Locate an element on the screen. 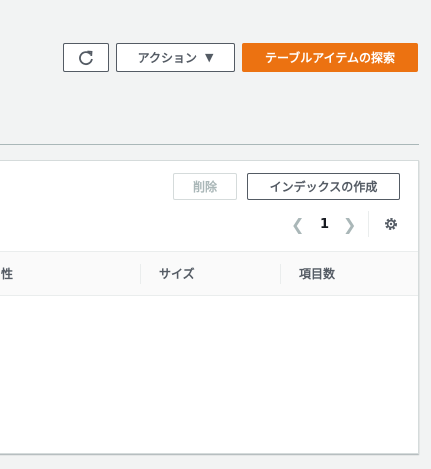 This screenshot has height=469, width=431. chevron-left-icon: ❮ is located at coordinates (298, 224).